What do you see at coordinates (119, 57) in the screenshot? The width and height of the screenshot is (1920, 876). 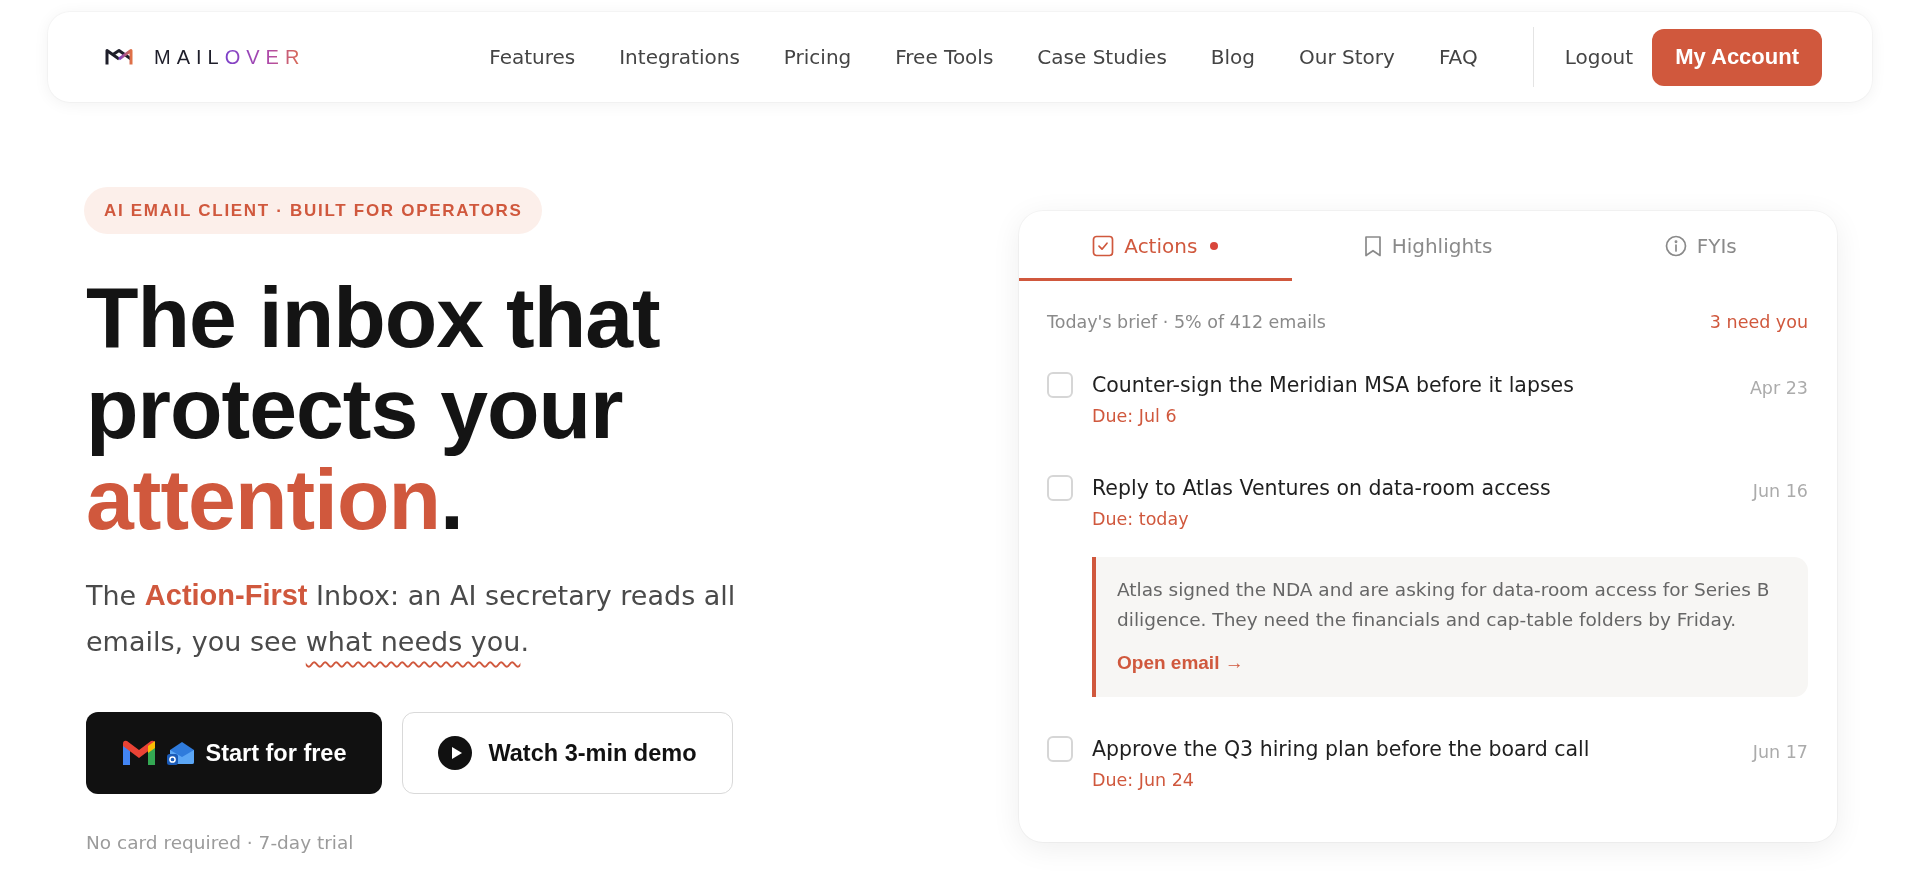 I see `logo-icon` at bounding box center [119, 57].